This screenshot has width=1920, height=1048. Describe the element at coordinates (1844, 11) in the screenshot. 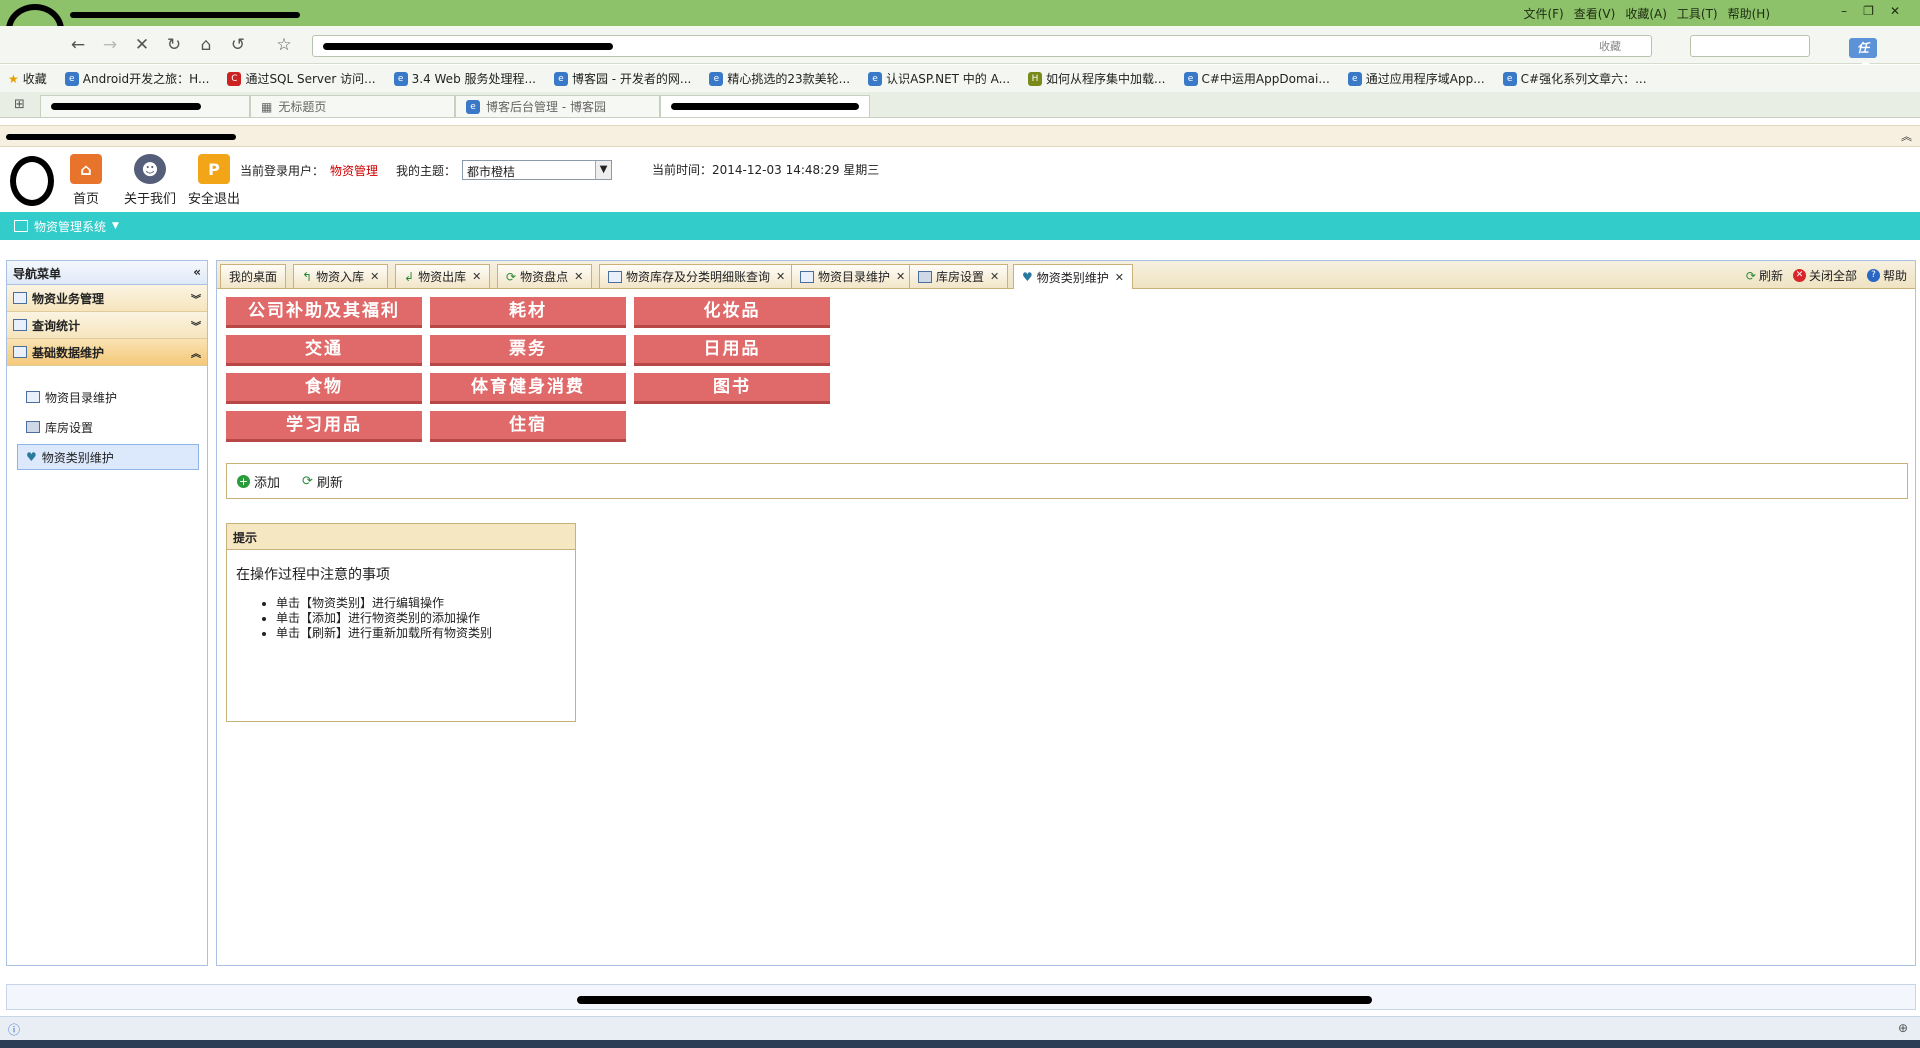

I see `minimize-icon: –` at that location.